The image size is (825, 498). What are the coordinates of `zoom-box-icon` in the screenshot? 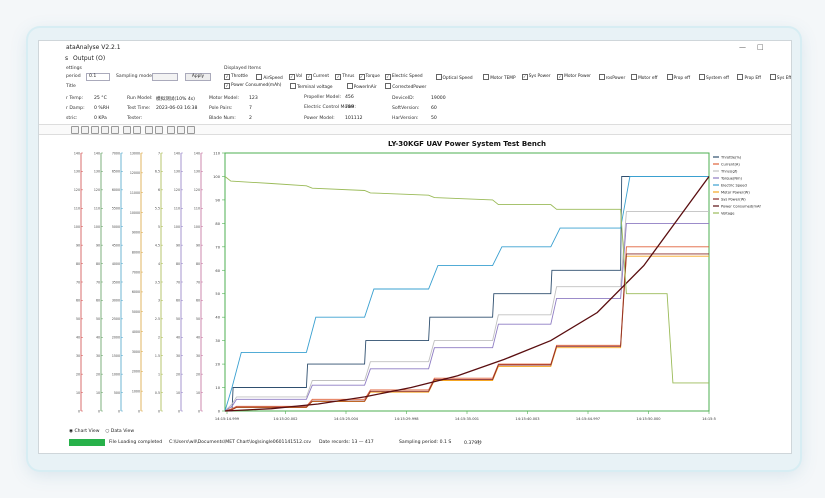 It's located at (115, 130).